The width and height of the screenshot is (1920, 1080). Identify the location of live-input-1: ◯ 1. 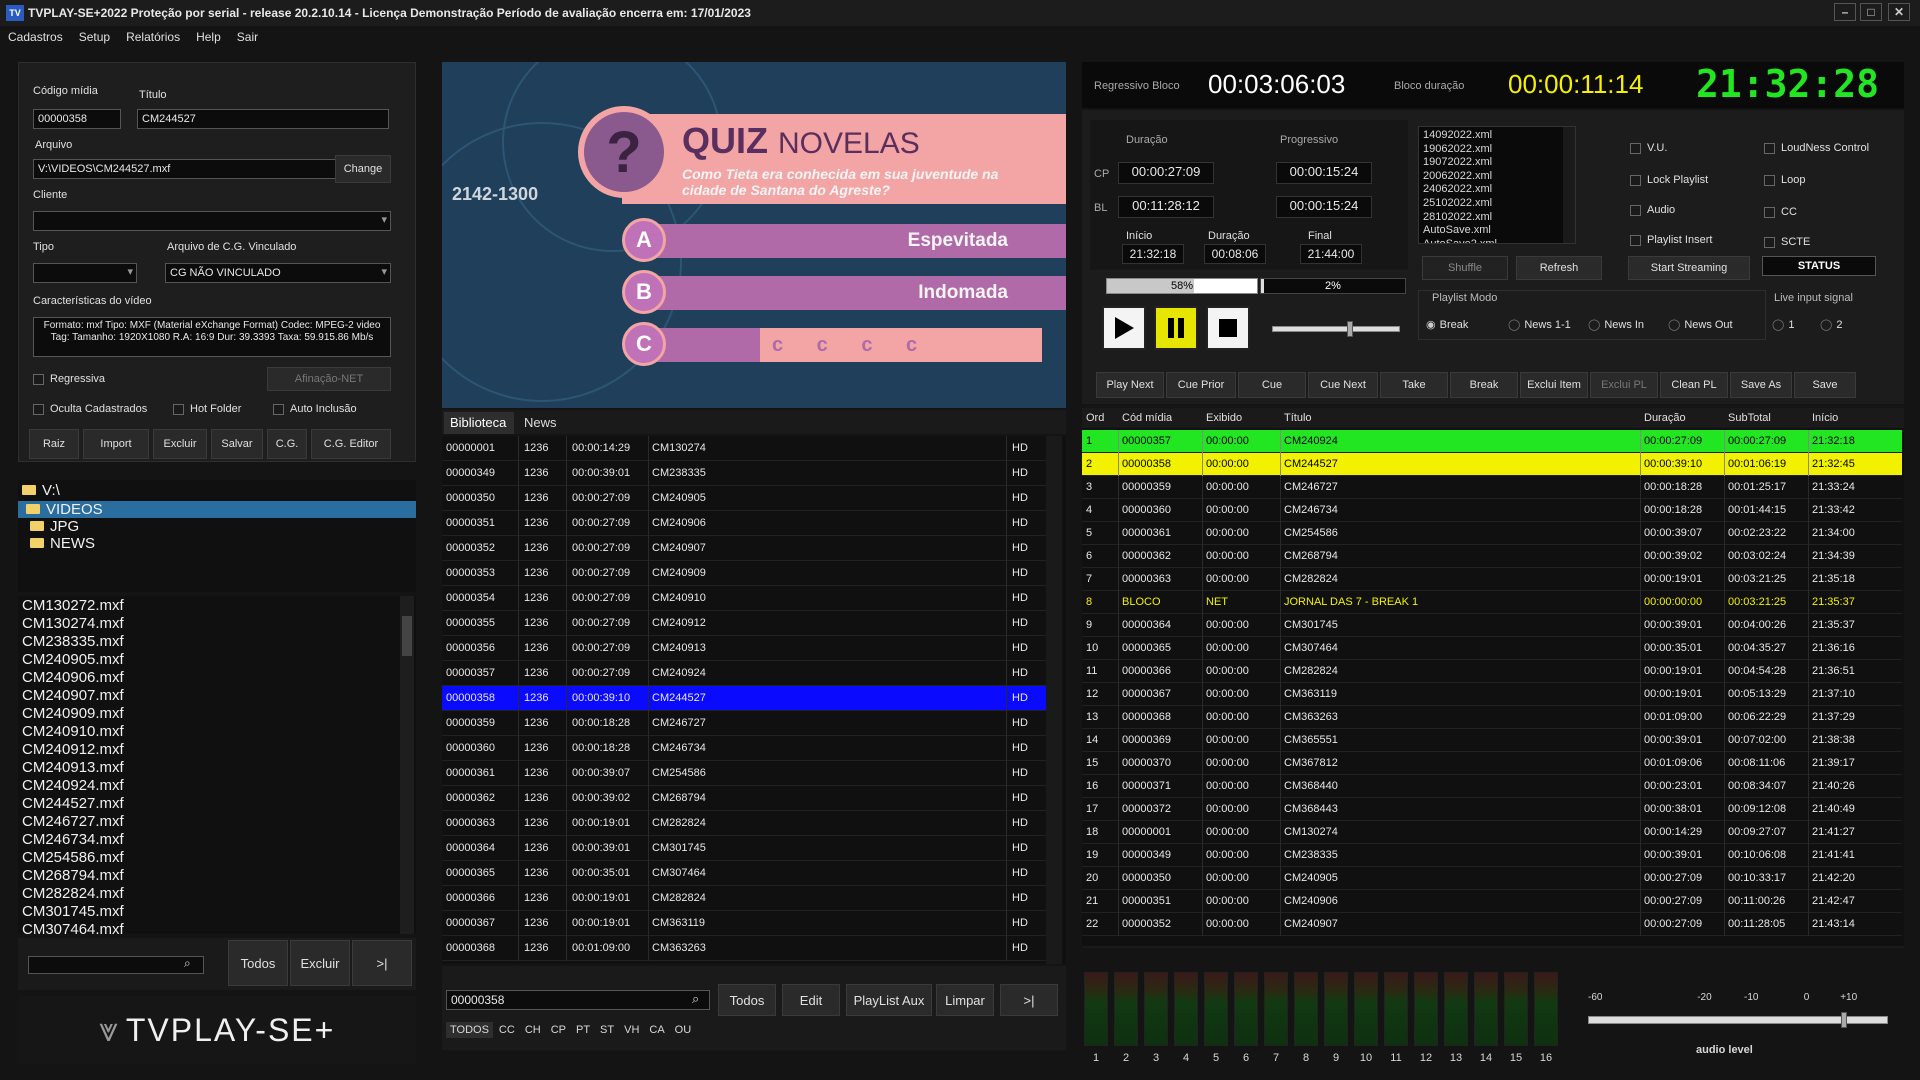
(1783, 325).